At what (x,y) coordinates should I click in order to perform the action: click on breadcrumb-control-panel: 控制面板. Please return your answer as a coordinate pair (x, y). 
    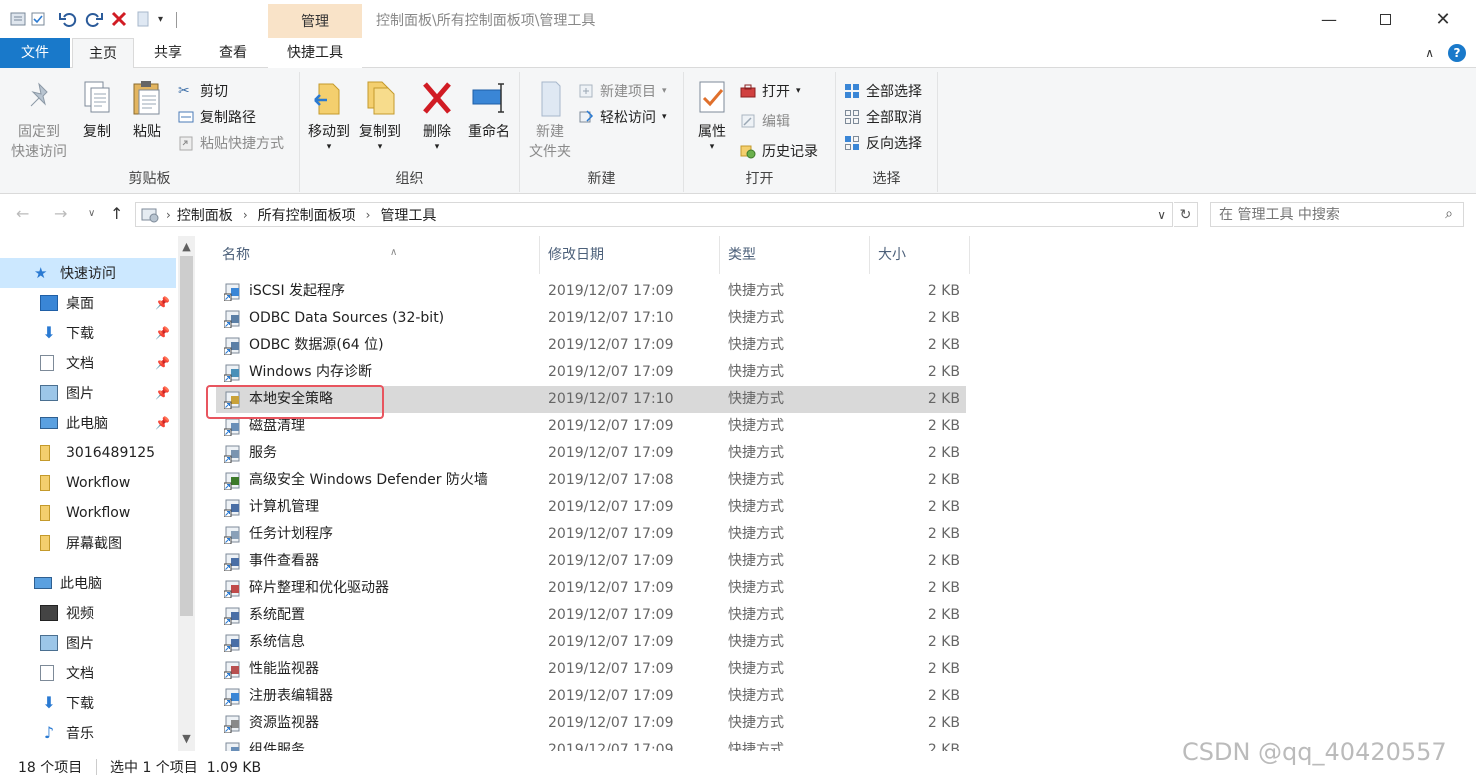
    Looking at the image, I should click on (205, 215).